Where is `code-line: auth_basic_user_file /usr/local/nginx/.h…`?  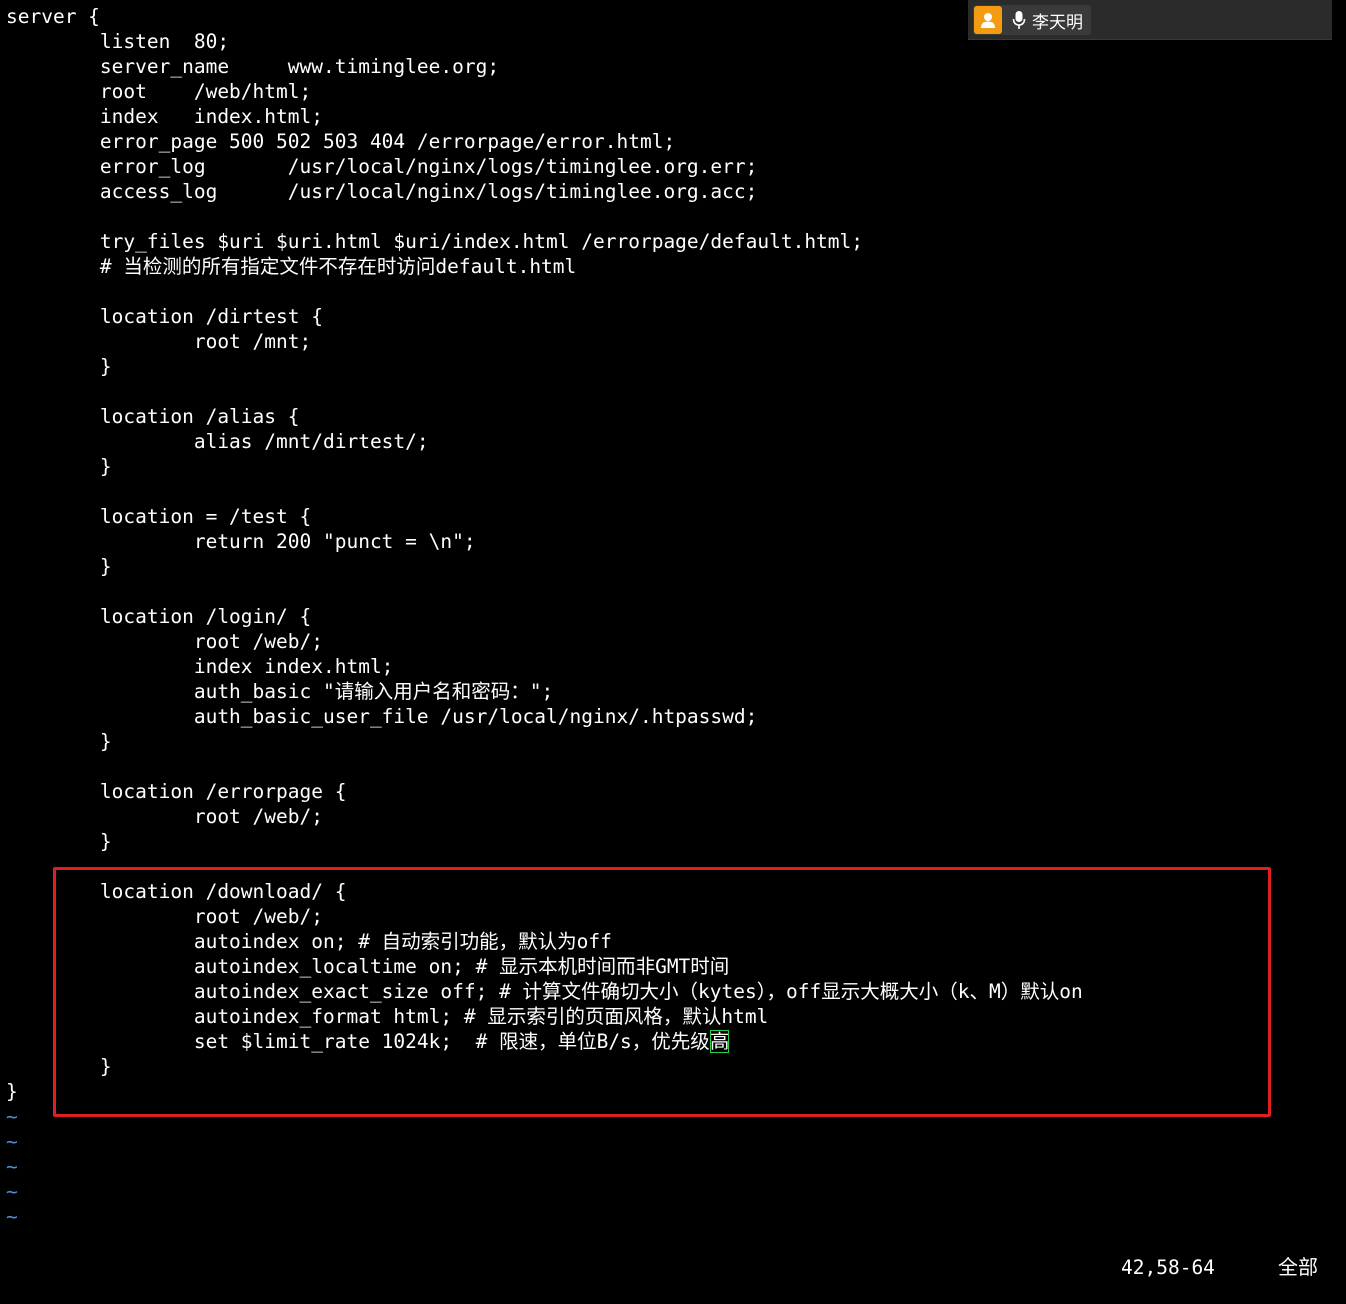
code-line: auth_basic_user_file /usr/local/nginx/.h… is located at coordinates (382, 716).